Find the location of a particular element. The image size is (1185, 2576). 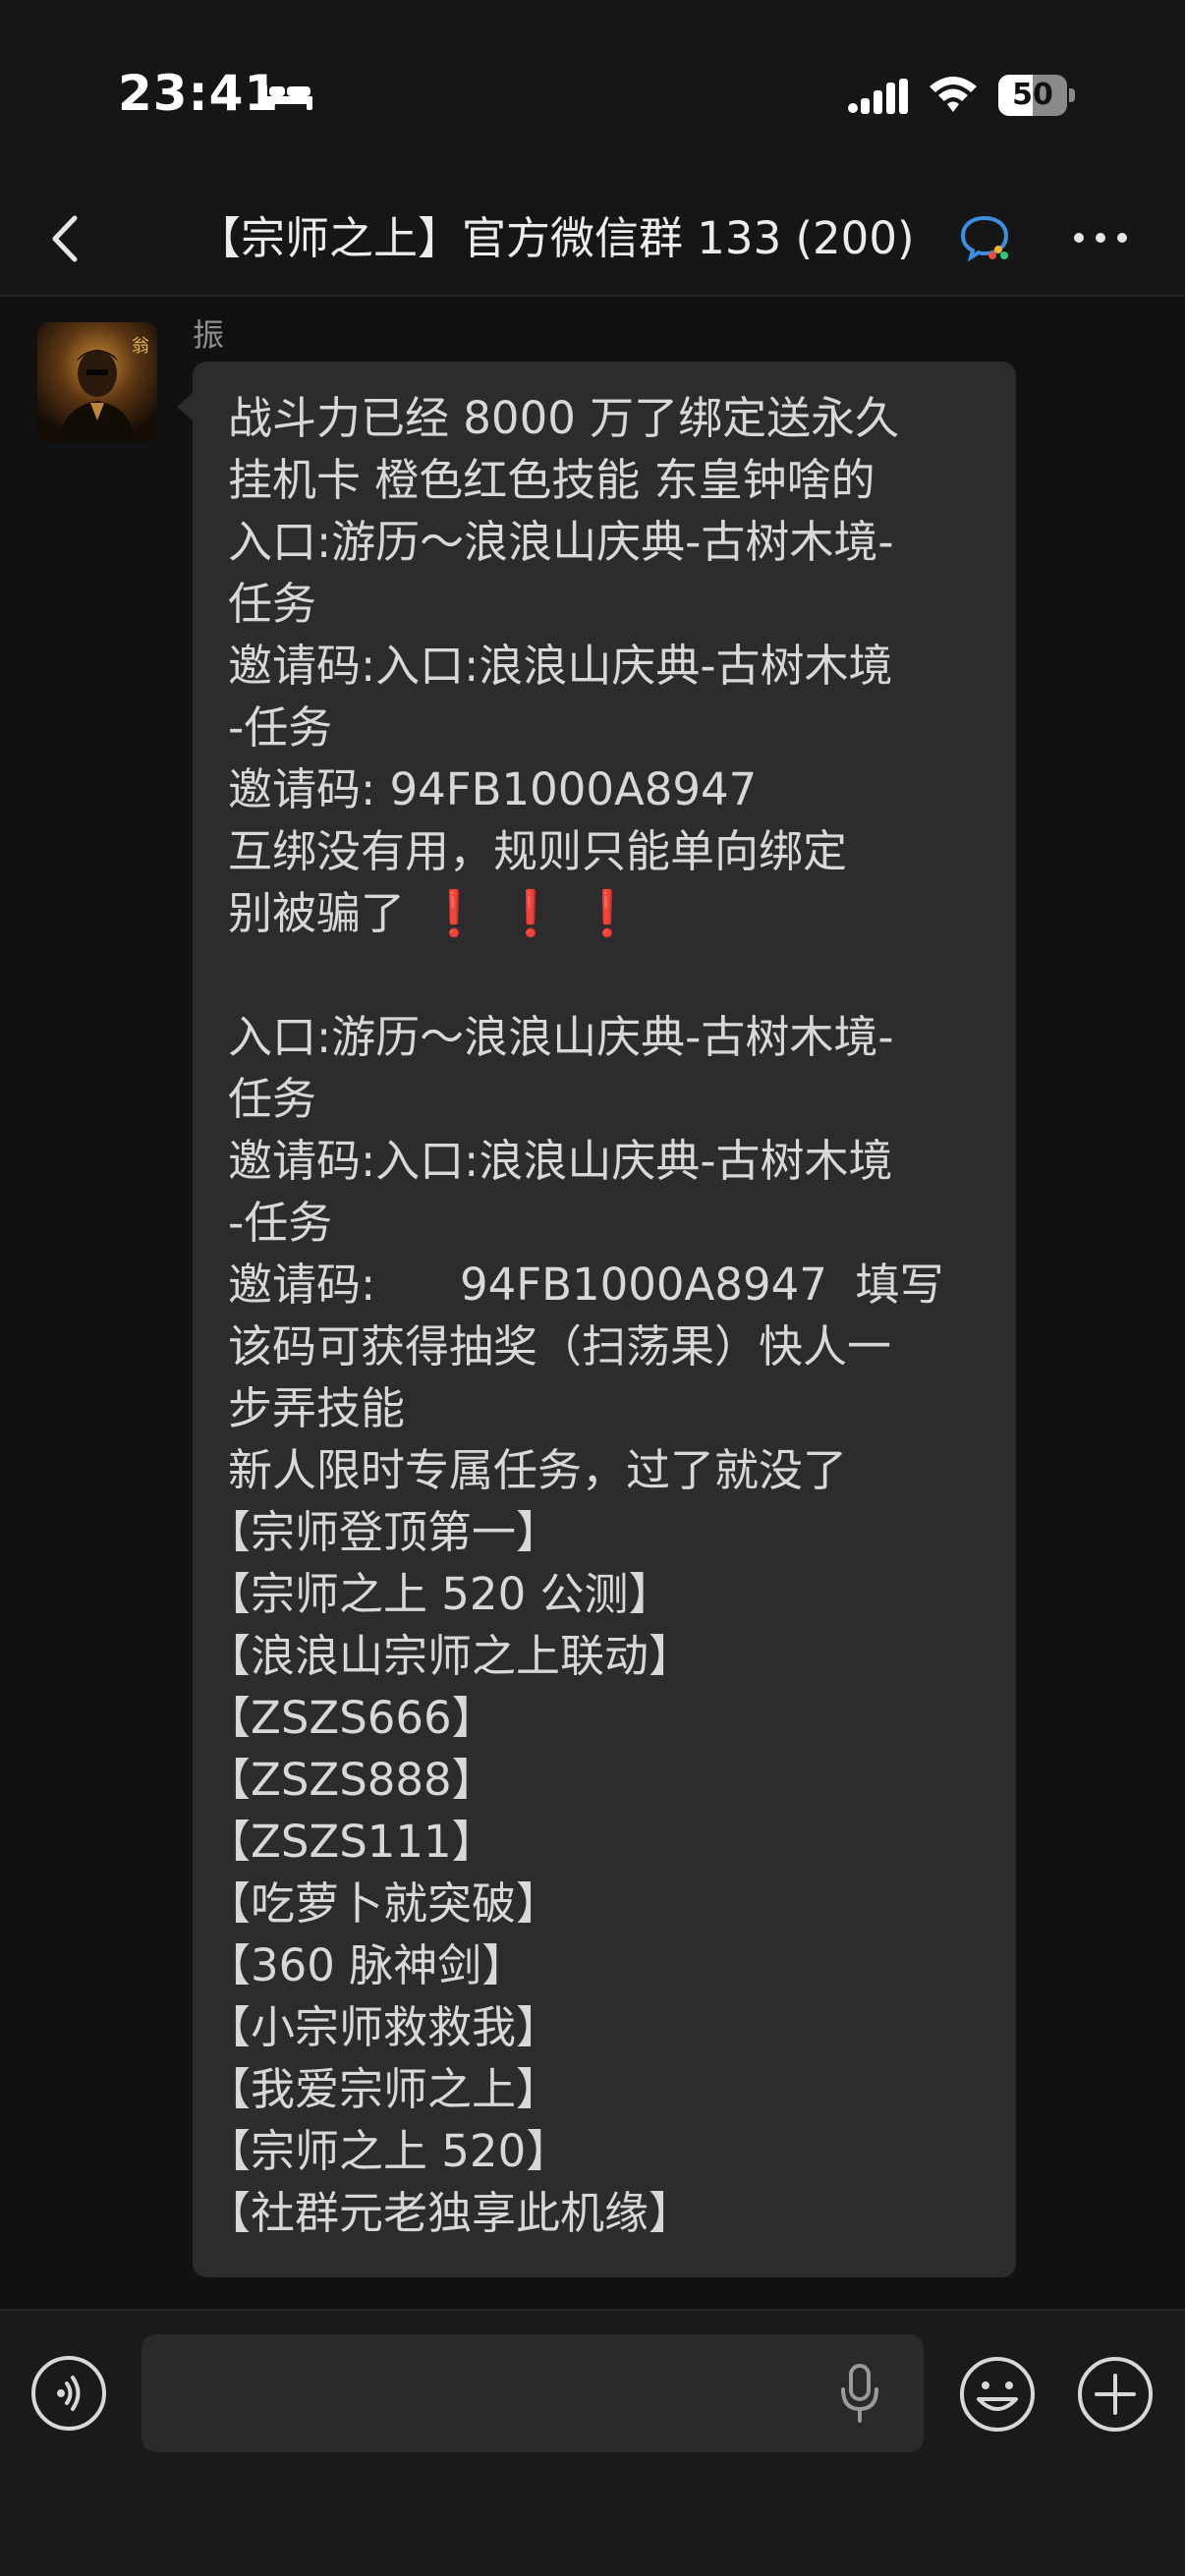

message-line: 战斗力已经 8000 万了绑定送永久 is located at coordinates (564, 418).